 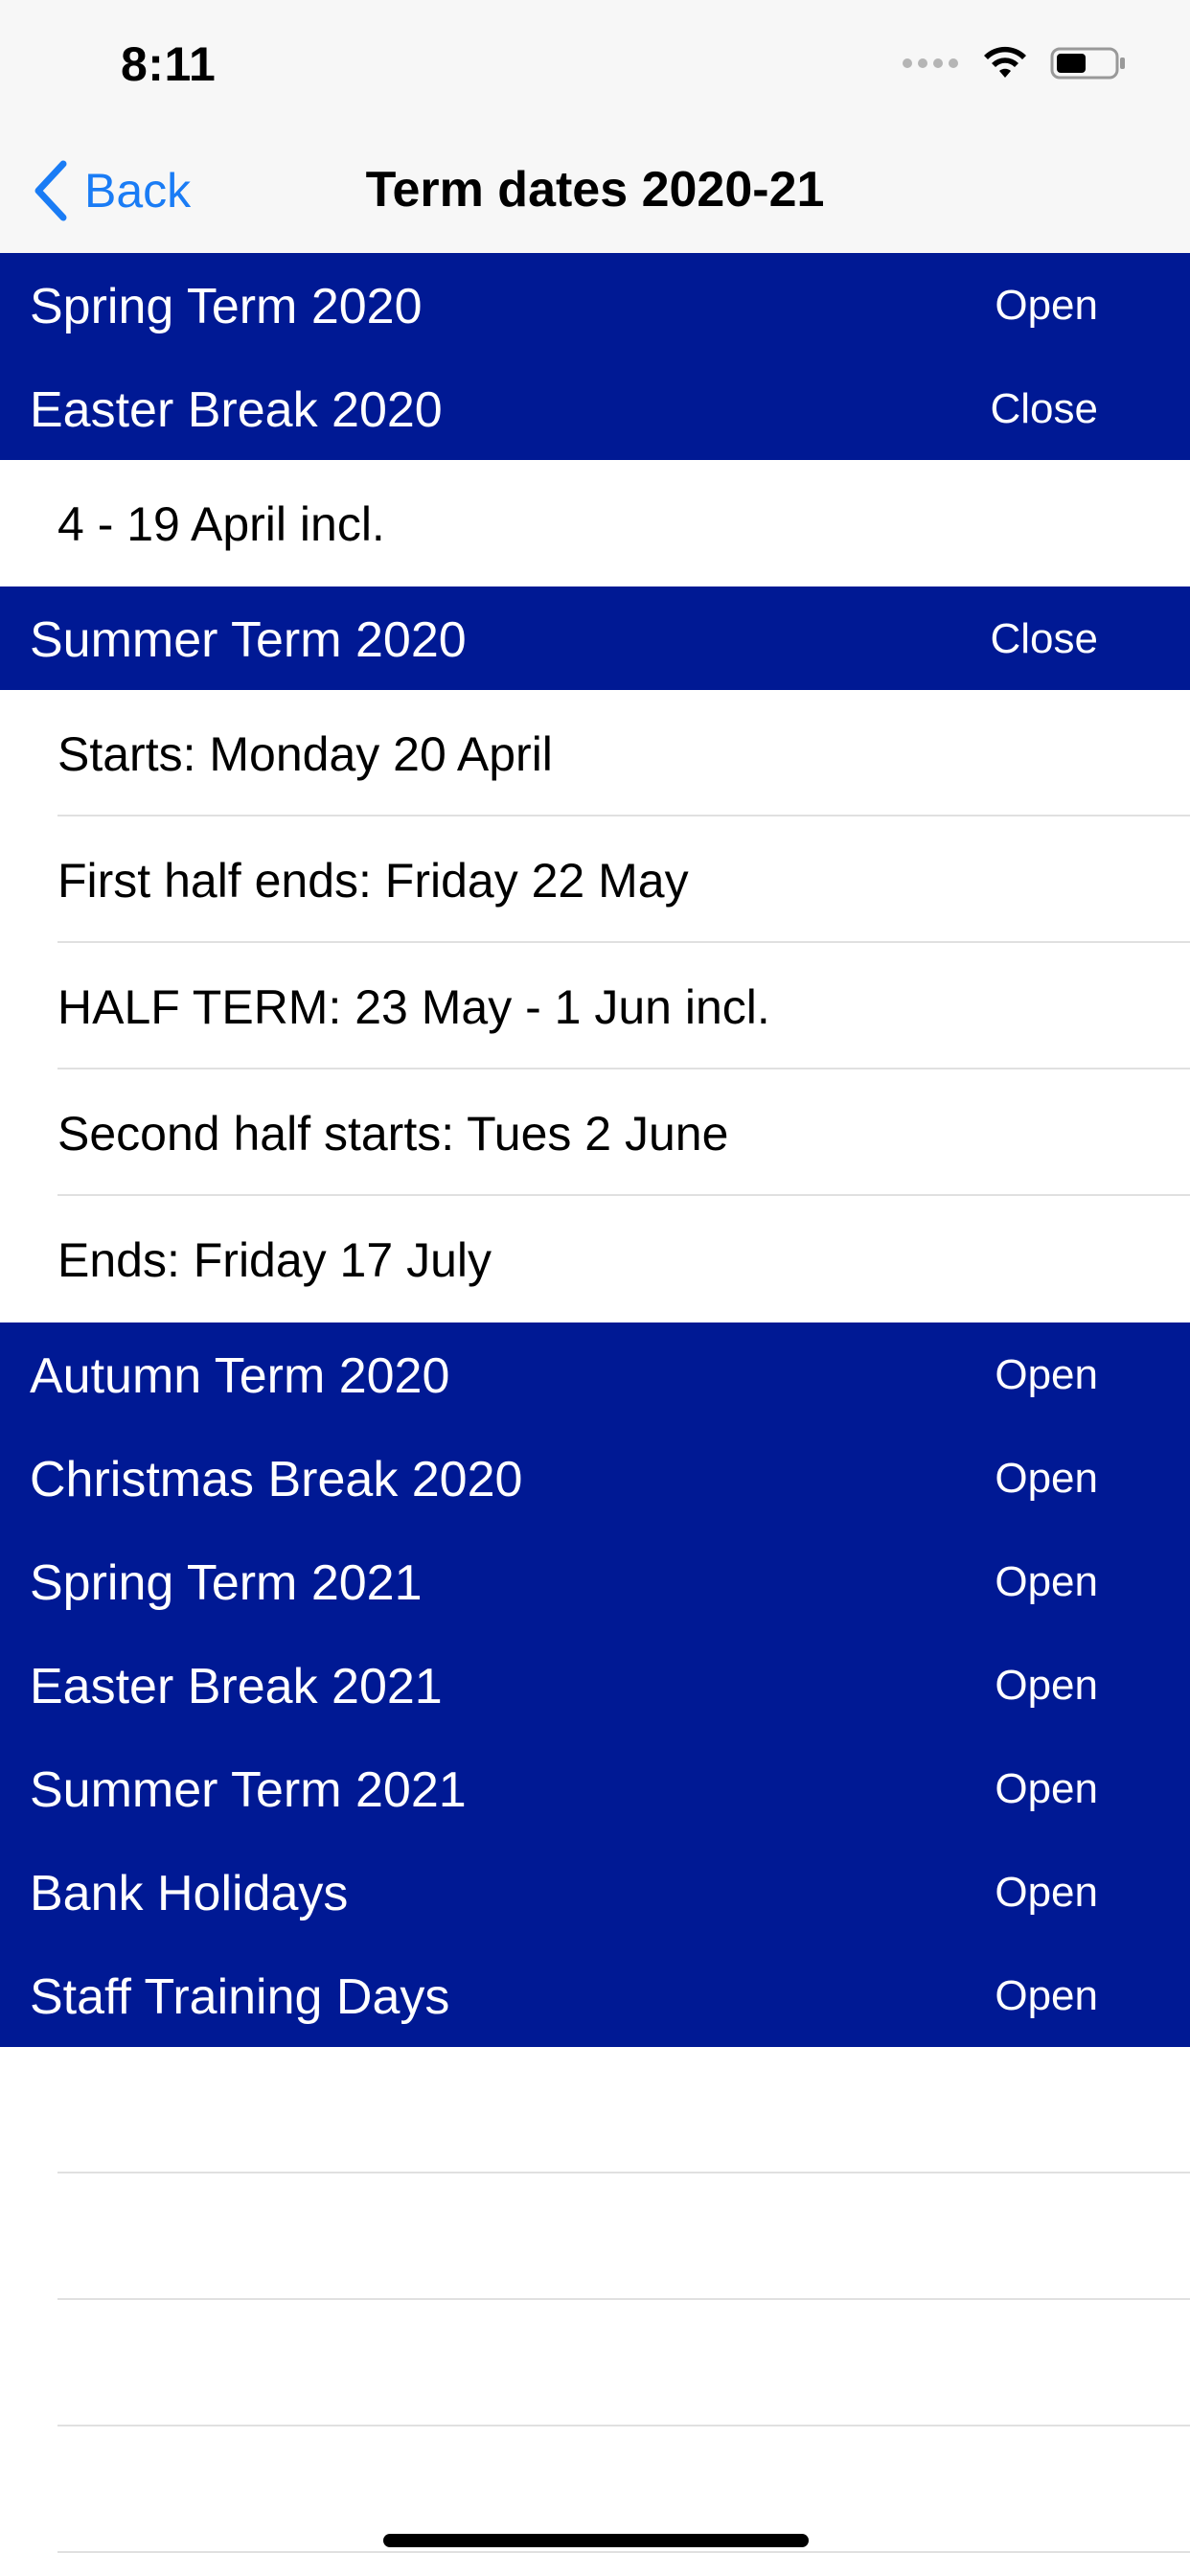 I want to click on section-title: Summer Term 2021, so click(x=249, y=1790).